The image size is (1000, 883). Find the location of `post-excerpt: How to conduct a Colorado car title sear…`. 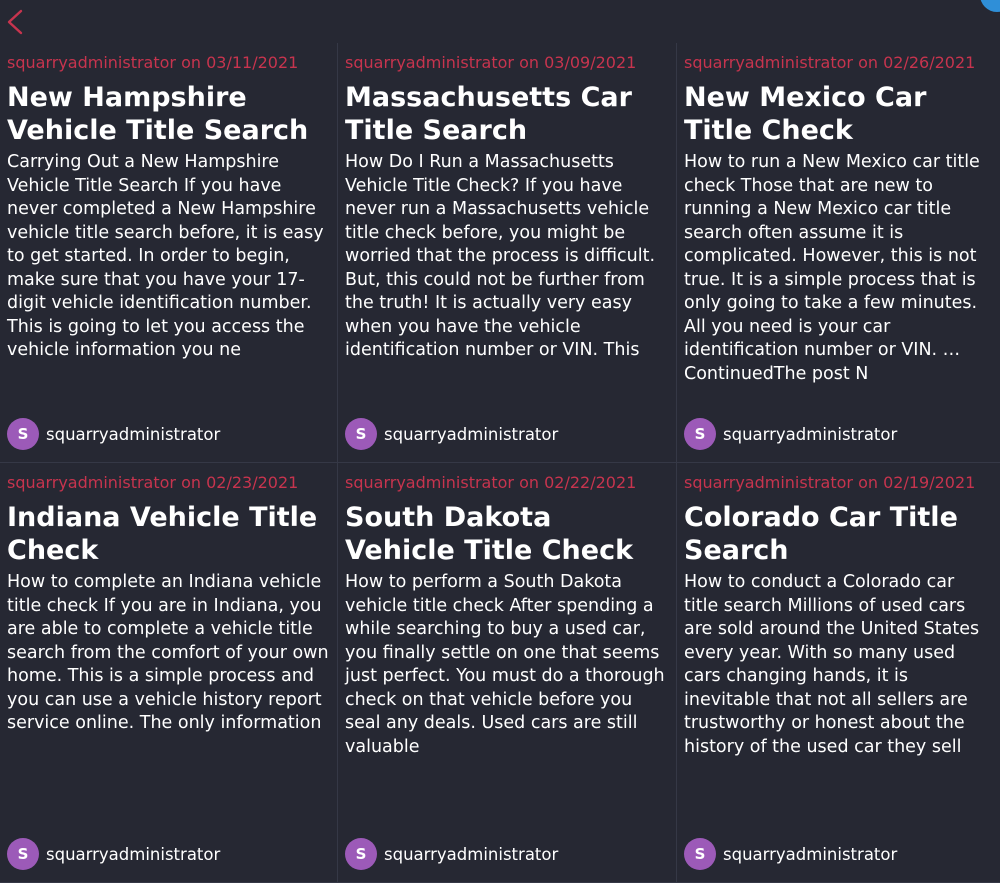

post-excerpt: How to conduct a Colorado car title sear… is located at coordinates (832, 664).